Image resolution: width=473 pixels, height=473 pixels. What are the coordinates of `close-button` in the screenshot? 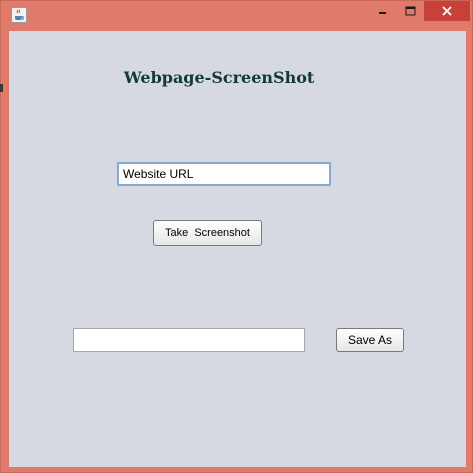 It's located at (447, 11).